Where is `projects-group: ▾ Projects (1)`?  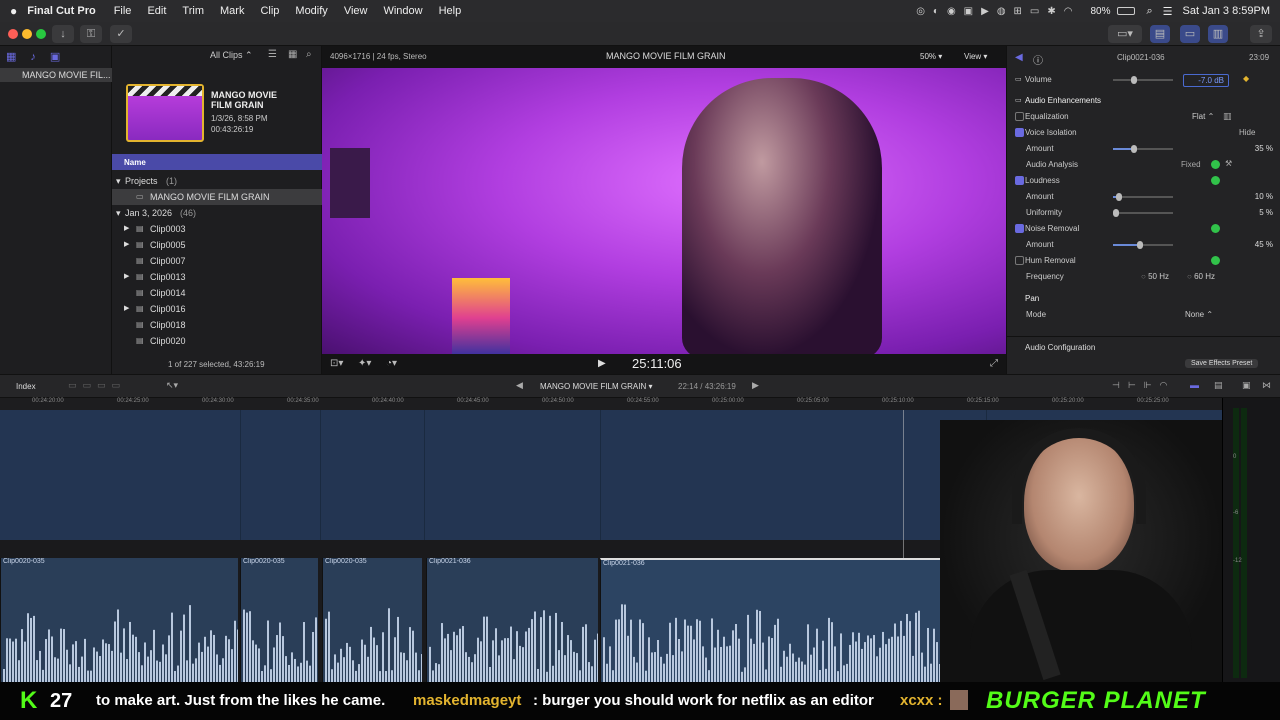 projects-group: ▾ Projects (1) is located at coordinates (217, 181).